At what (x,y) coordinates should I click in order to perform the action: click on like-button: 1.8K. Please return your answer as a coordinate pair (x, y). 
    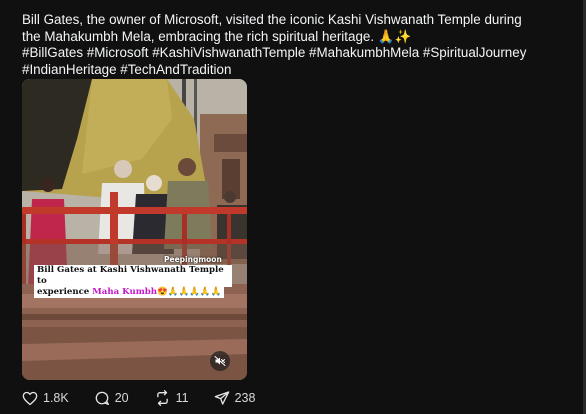
    Looking at the image, I should click on (45, 398).